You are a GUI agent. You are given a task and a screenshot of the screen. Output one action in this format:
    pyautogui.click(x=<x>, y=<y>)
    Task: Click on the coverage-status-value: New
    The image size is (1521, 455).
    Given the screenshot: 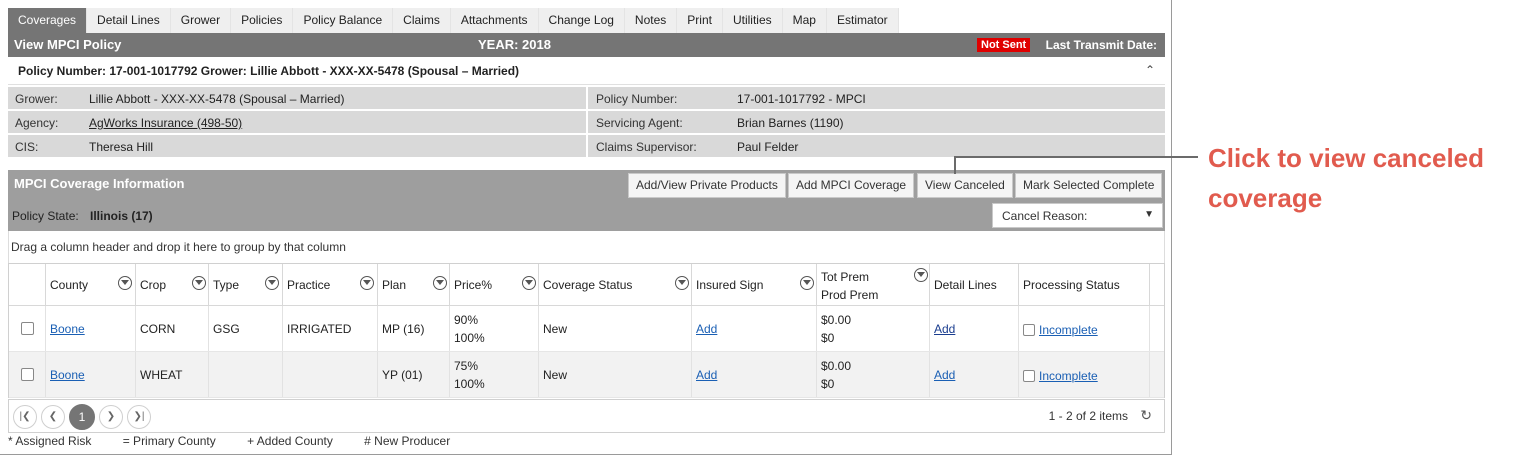 What is the action you would take?
    pyautogui.click(x=555, y=375)
    